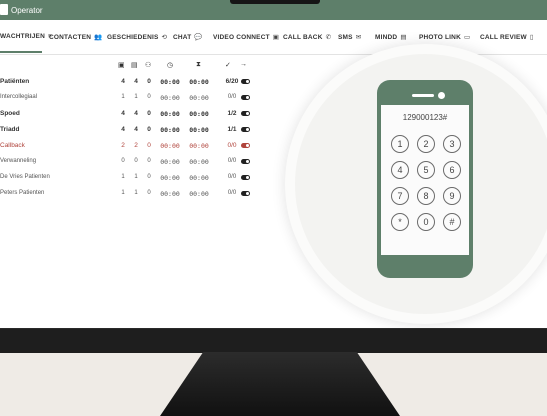  Describe the element at coordinates (4, 9) in the screenshot. I see `app-logo-icon` at that location.